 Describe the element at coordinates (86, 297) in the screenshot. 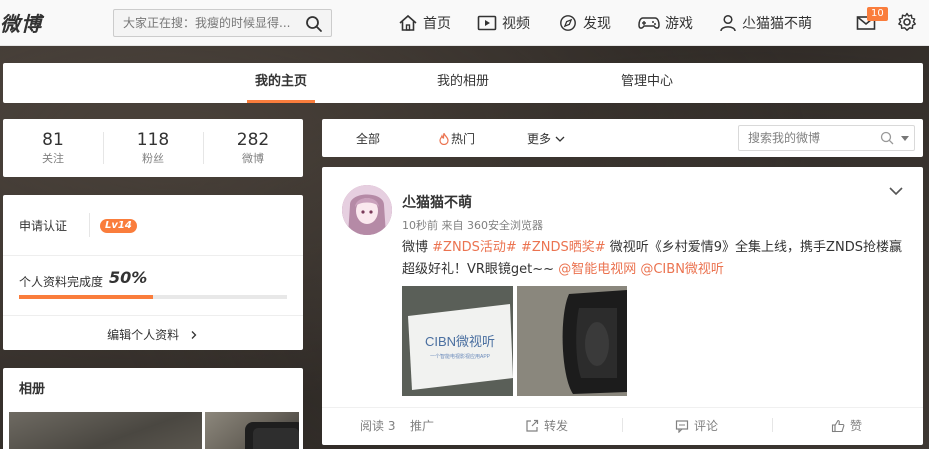

I see `progress-fill` at that location.